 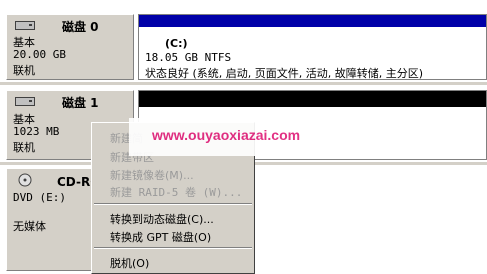 What do you see at coordinates (29, 226) in the screenshot?
I see `cdrom-status: 无媒体` at bounding box center [29, 226].